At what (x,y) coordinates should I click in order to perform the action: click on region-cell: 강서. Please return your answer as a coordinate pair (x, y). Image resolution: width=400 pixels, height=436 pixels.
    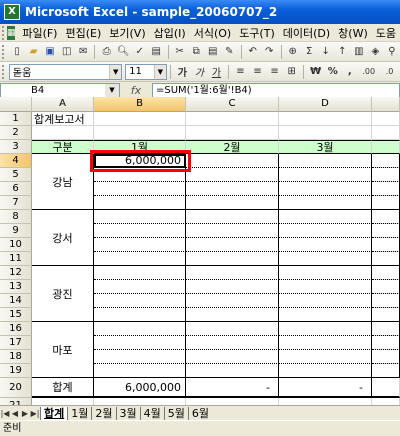
    Looking at the image, I should click on (63, 238).